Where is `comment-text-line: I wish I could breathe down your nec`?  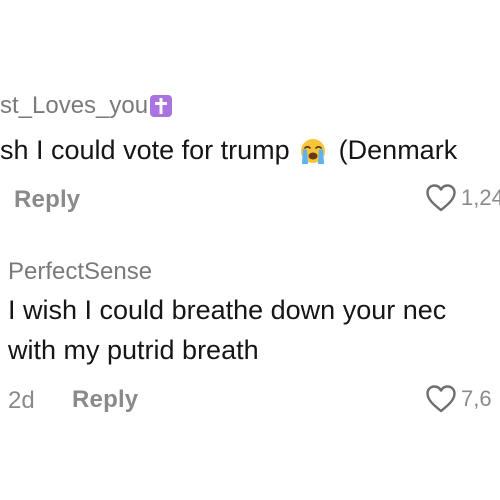
comment-text-line: I wish I could breathe down your nec is located at coordinates (227, 310).